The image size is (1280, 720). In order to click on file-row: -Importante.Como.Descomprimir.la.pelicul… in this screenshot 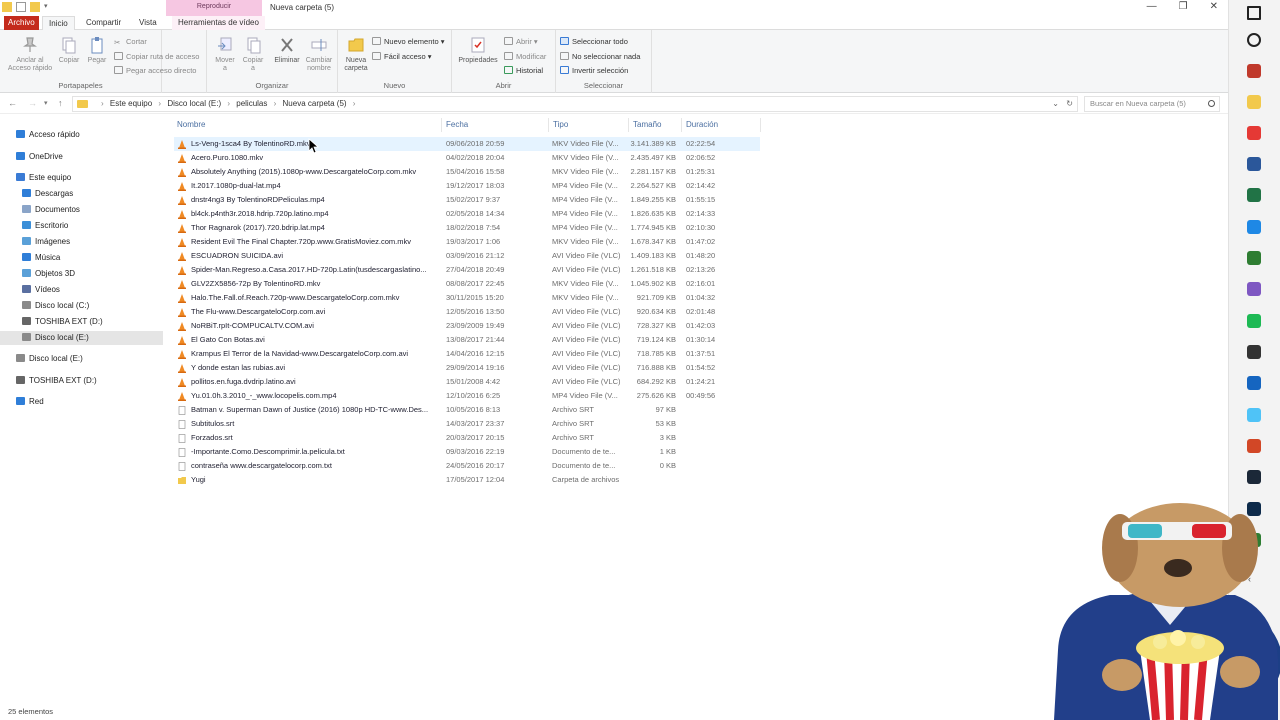, I will do `click(467, 452)`.